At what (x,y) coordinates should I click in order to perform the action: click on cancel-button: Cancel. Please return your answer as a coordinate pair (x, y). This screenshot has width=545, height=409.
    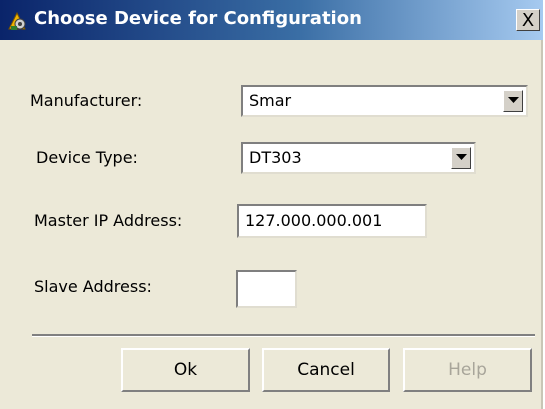
    Looking at the image, I should click on (326, 370).